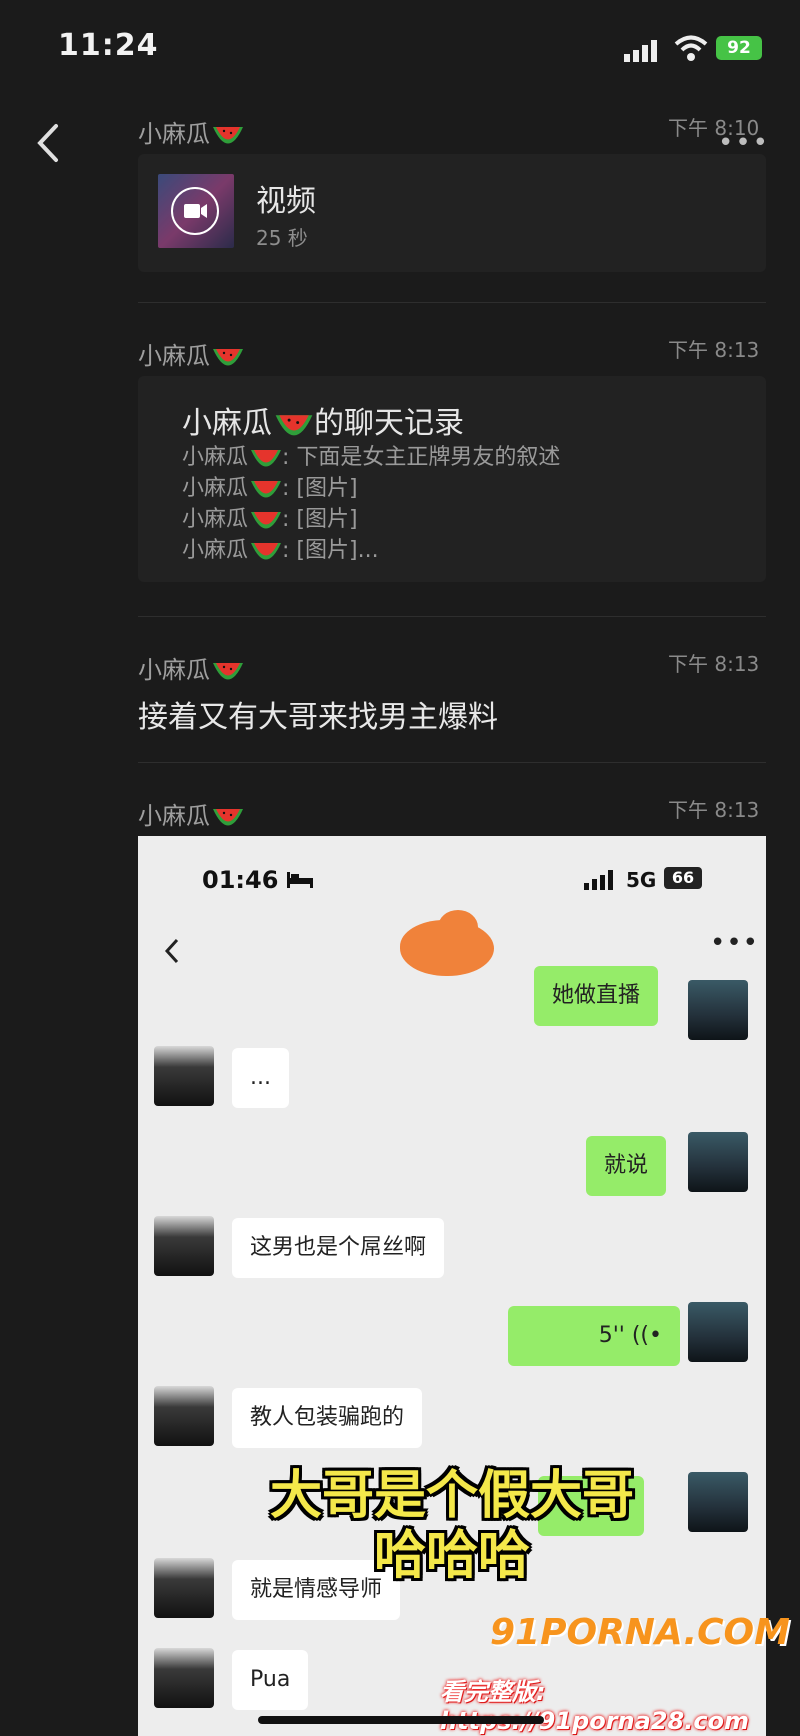  What do you see at coordinates (596, 996) in the screenshot?
I see `chat-bubble-sent: 她做直播` at bounding box center [596, 996].